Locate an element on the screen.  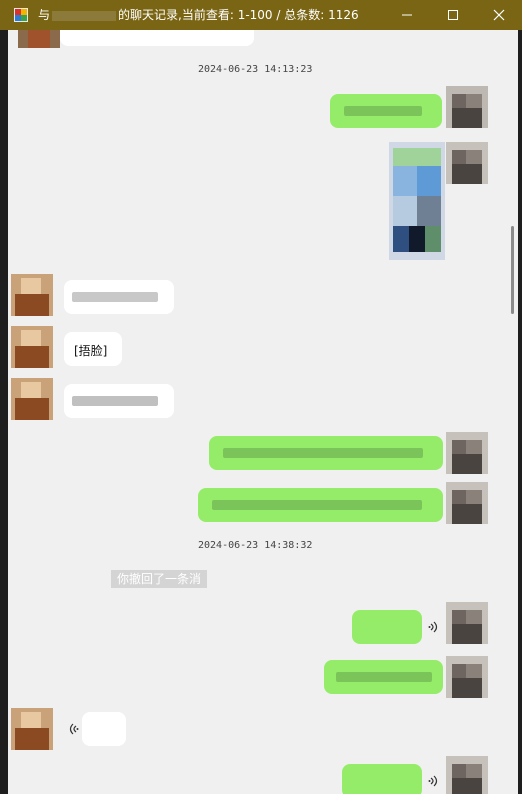
maximize-button is located at coordinates (453, 15).